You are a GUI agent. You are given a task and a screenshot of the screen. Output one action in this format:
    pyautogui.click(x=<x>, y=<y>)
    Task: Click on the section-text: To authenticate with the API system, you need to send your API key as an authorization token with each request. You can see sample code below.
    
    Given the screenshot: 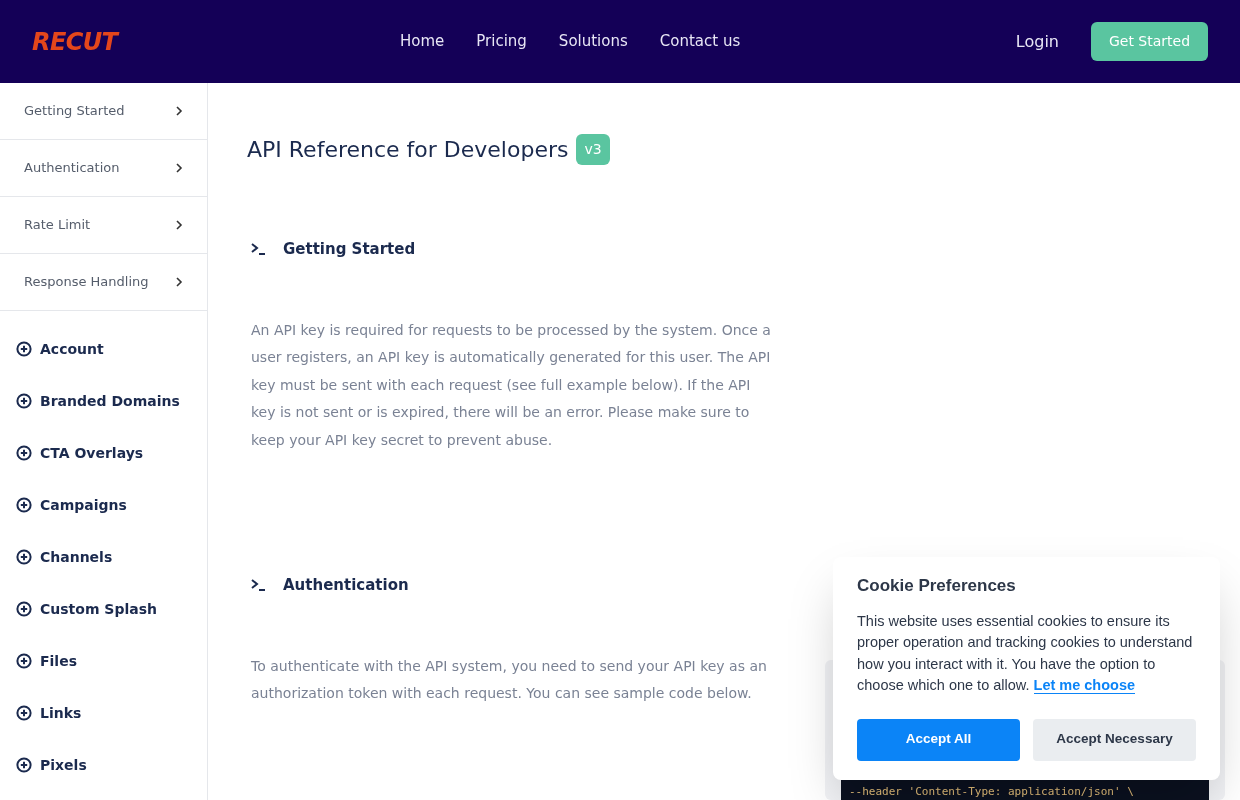 What is the action you would take?
    pyautogui.click(x=509, y=679)
    